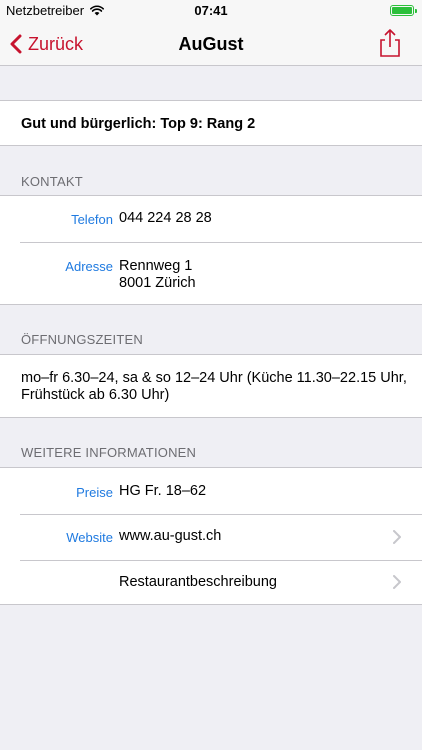 The width and height of the screenshot is (422, 750). I want to click on price-label: Preise, so click(94, 492).